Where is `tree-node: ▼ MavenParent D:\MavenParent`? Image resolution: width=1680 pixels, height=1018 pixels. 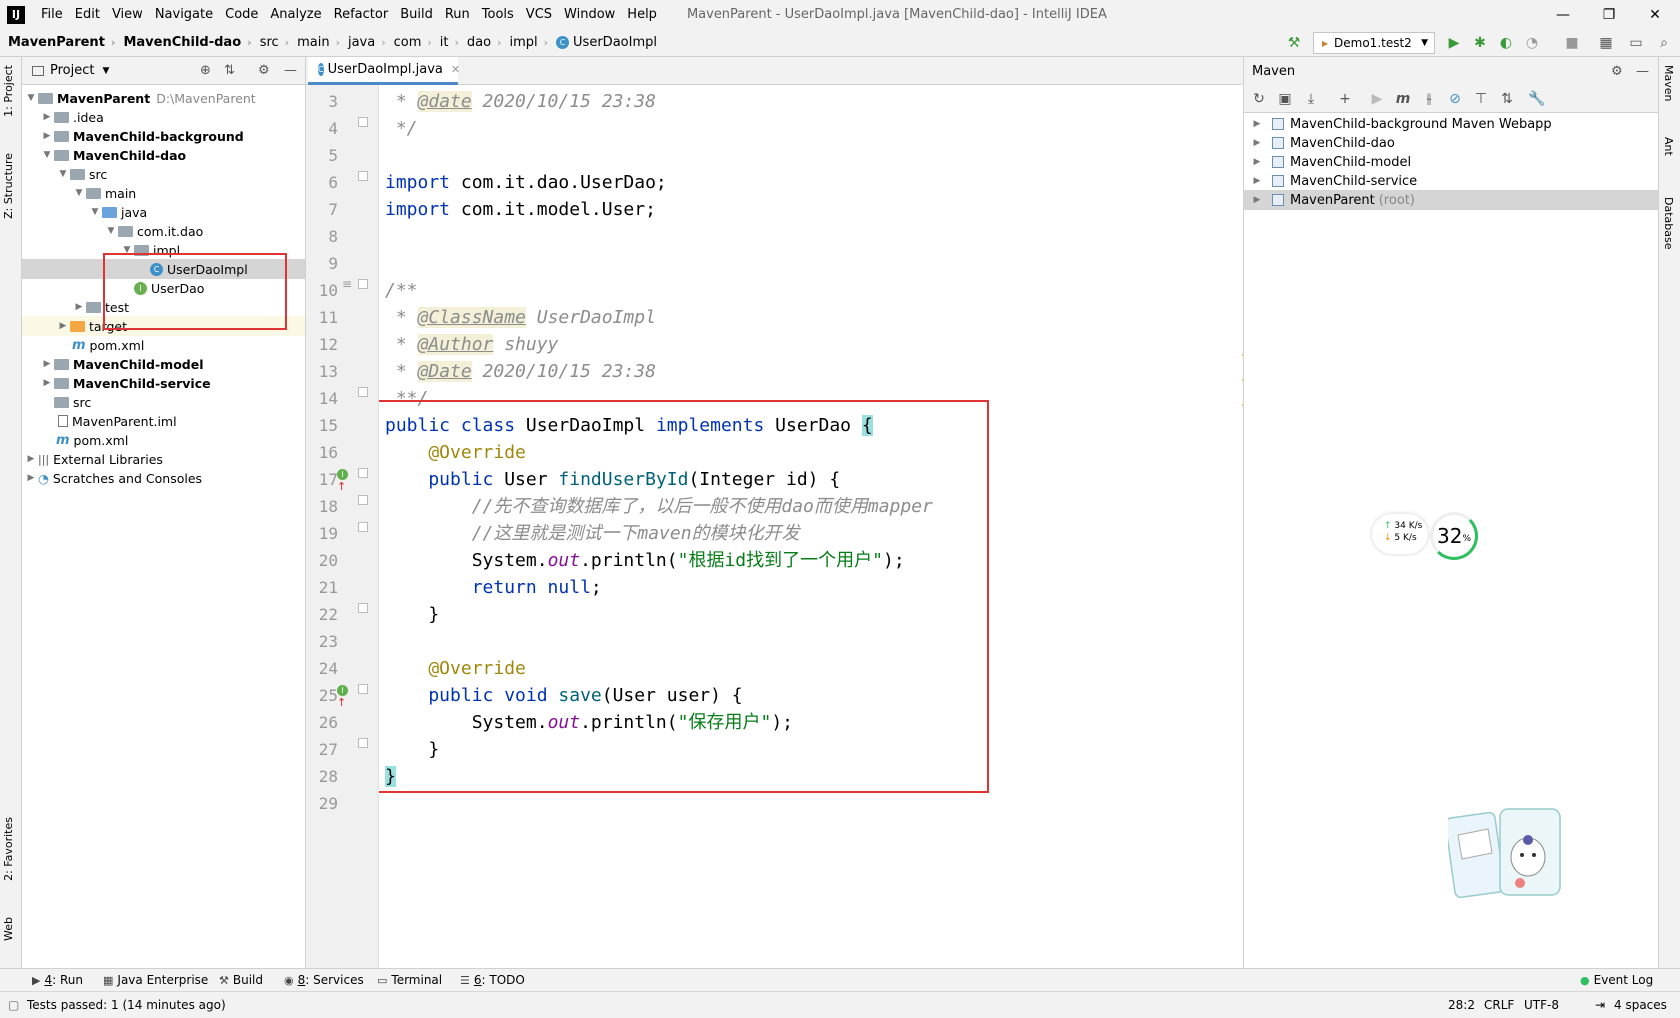
tree-node: ▼ MavenParent D:\MavenParent is located at coordinates (163, 98).